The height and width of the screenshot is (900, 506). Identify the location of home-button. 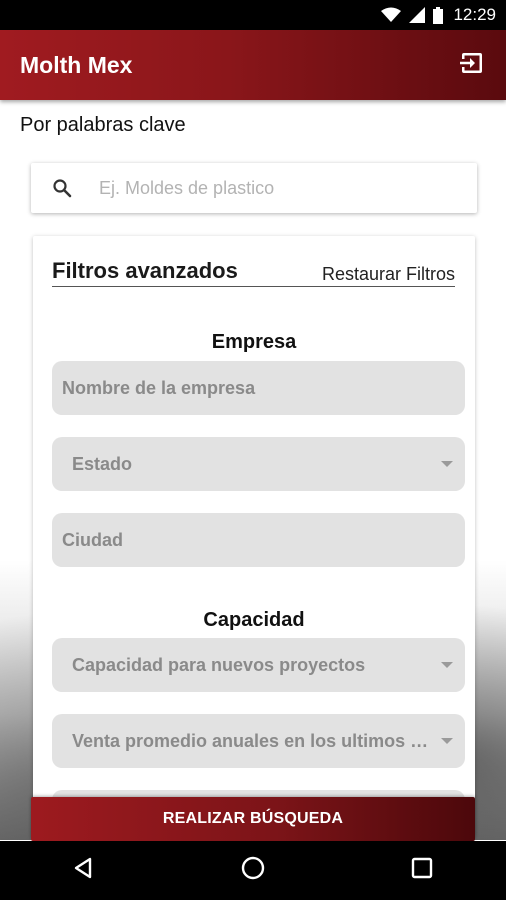
(253, 871).